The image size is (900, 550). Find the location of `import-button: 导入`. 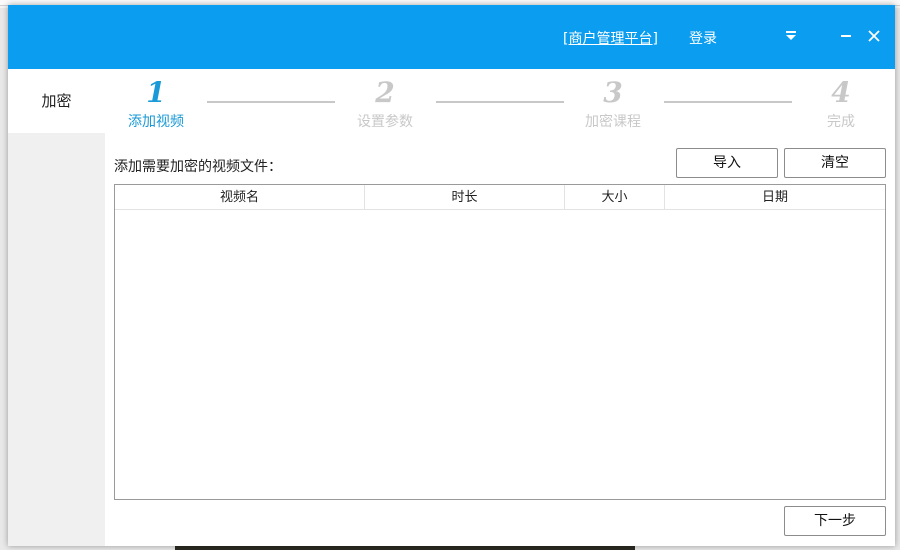

import-button: 导入 is located at coordinates (727, 163).